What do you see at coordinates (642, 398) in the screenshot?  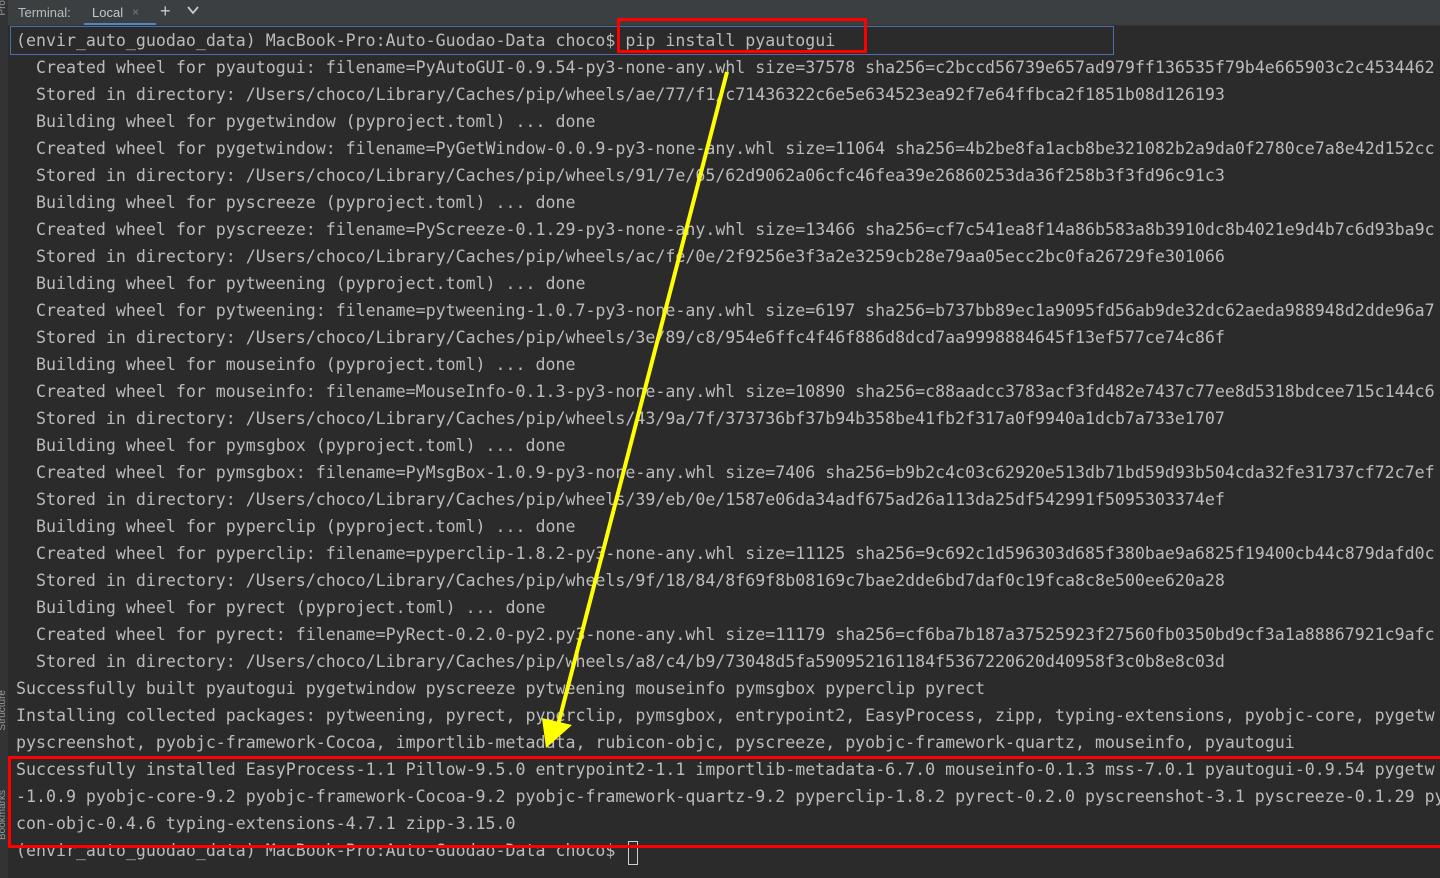 I see `yellow-arrow-shaft` at bounding box center [642, 398].